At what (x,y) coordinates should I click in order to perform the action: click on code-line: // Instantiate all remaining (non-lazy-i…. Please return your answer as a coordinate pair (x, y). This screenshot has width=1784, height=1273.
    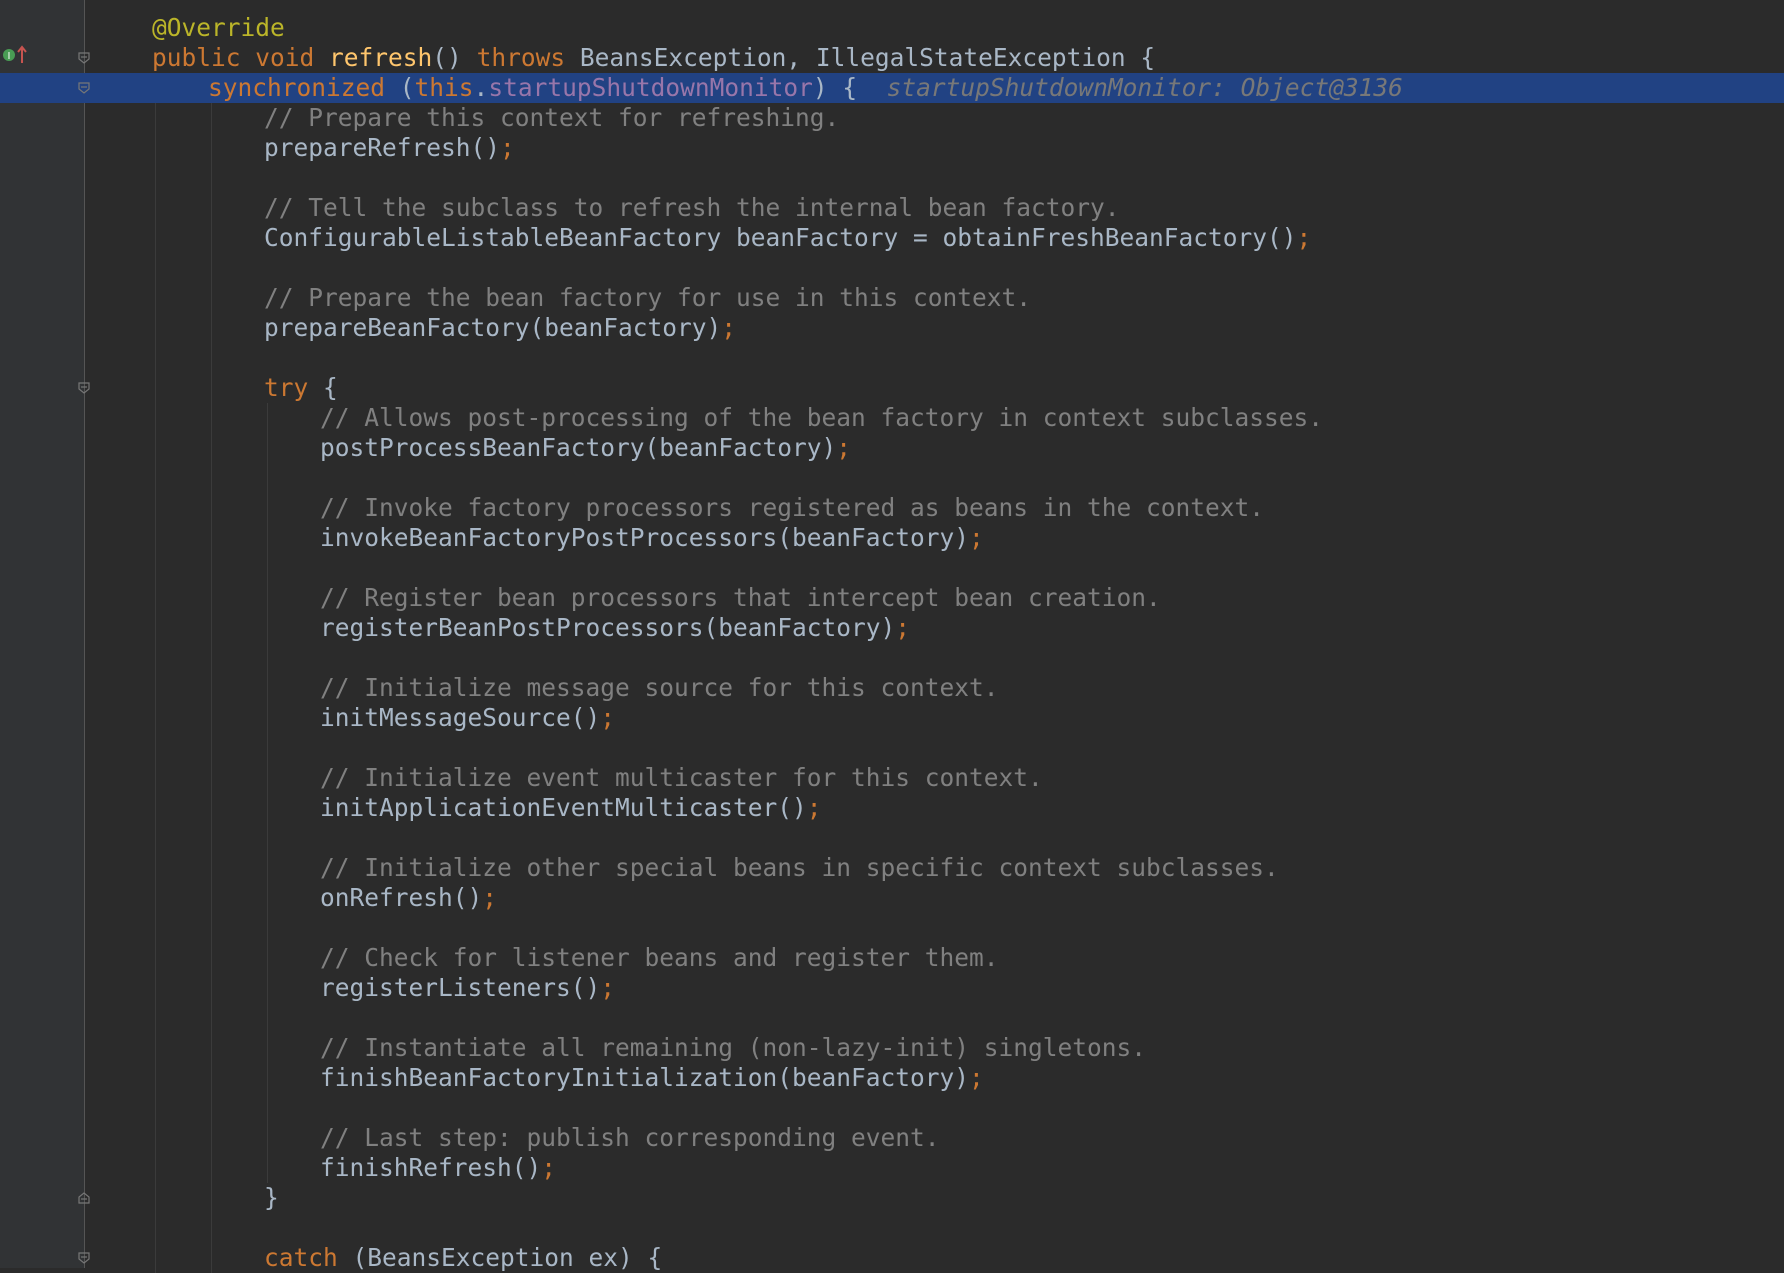
    Looking at the image, I should click on (892, 1048).